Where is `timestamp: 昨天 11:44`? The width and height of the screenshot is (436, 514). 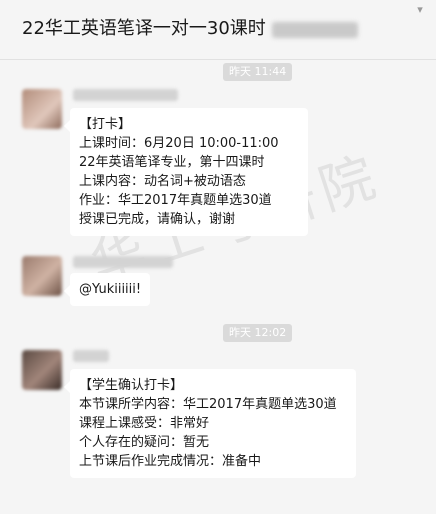 timestamp: 昨天 11:44 is located at coordinates (258, 72).